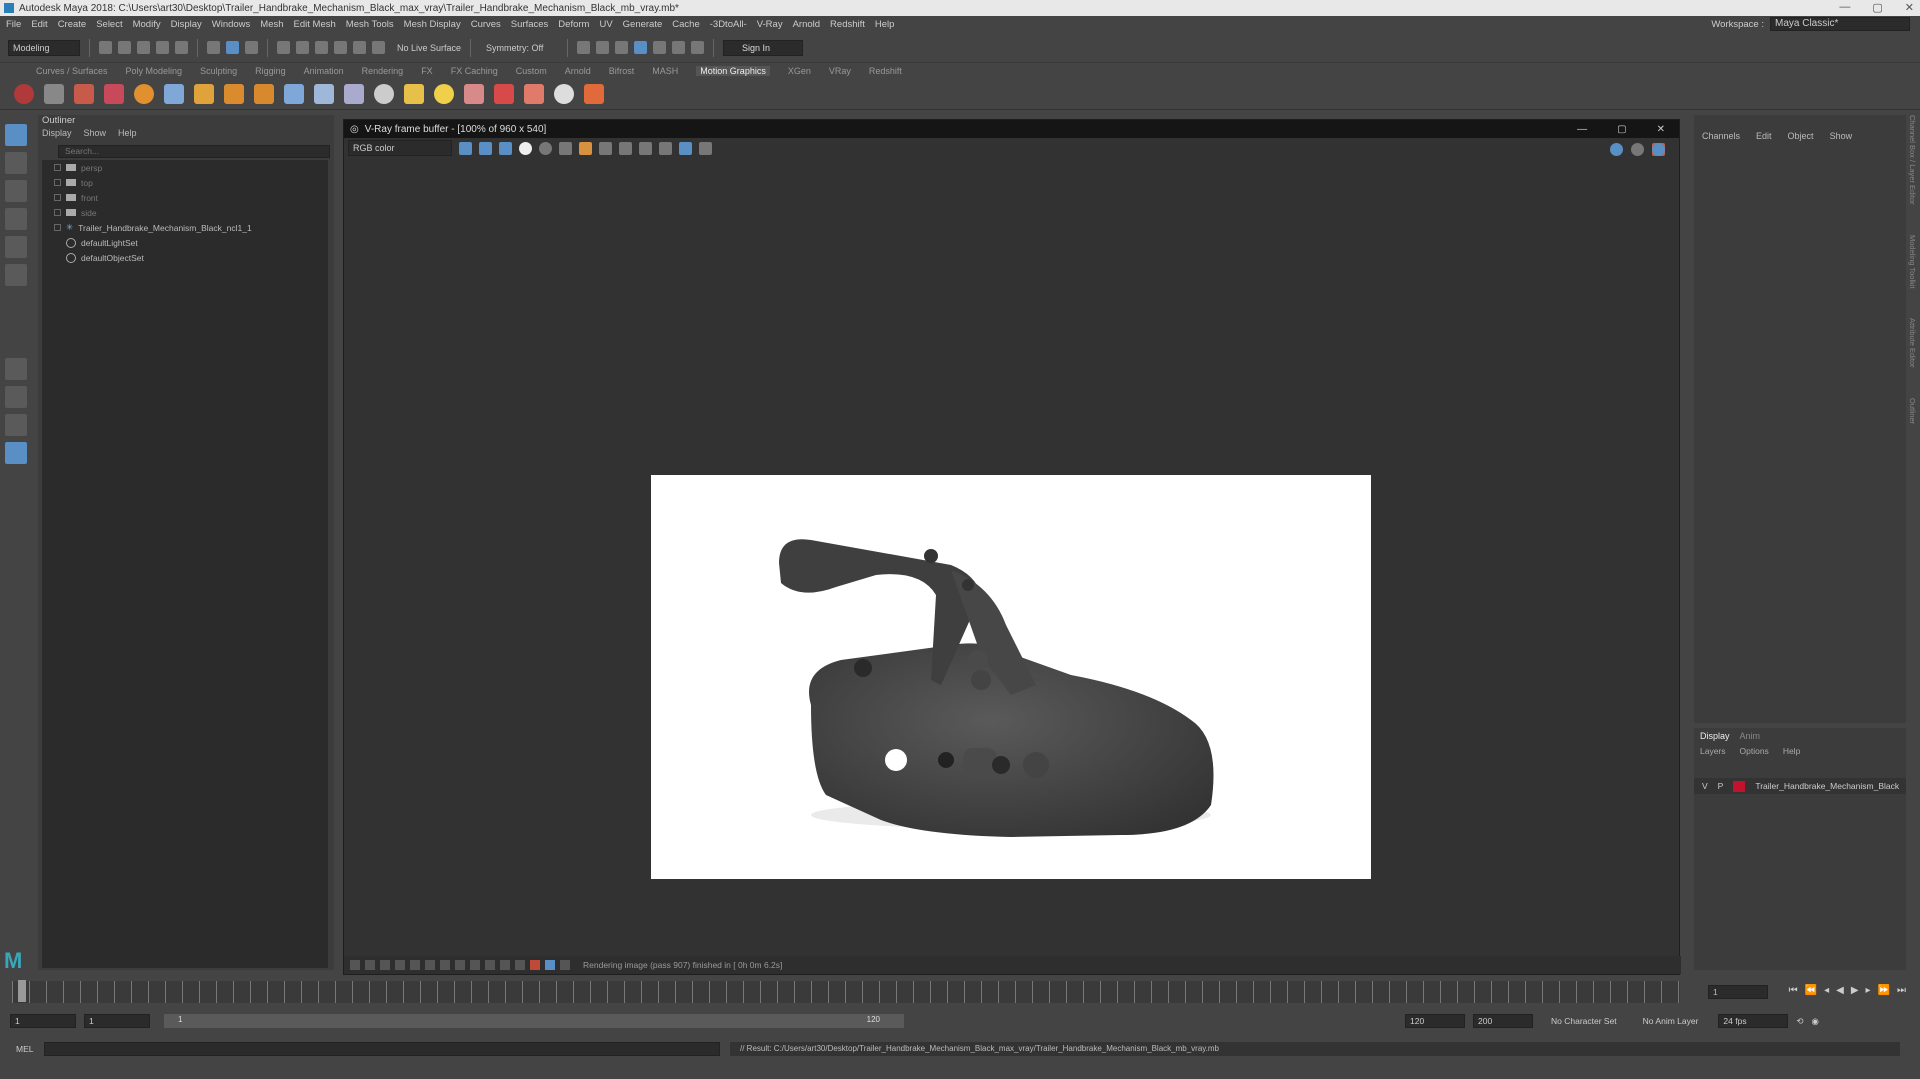  Describe the element at coordinates (324, 71) in the screenshot. I see `shelf-tab: Animation` at that location.